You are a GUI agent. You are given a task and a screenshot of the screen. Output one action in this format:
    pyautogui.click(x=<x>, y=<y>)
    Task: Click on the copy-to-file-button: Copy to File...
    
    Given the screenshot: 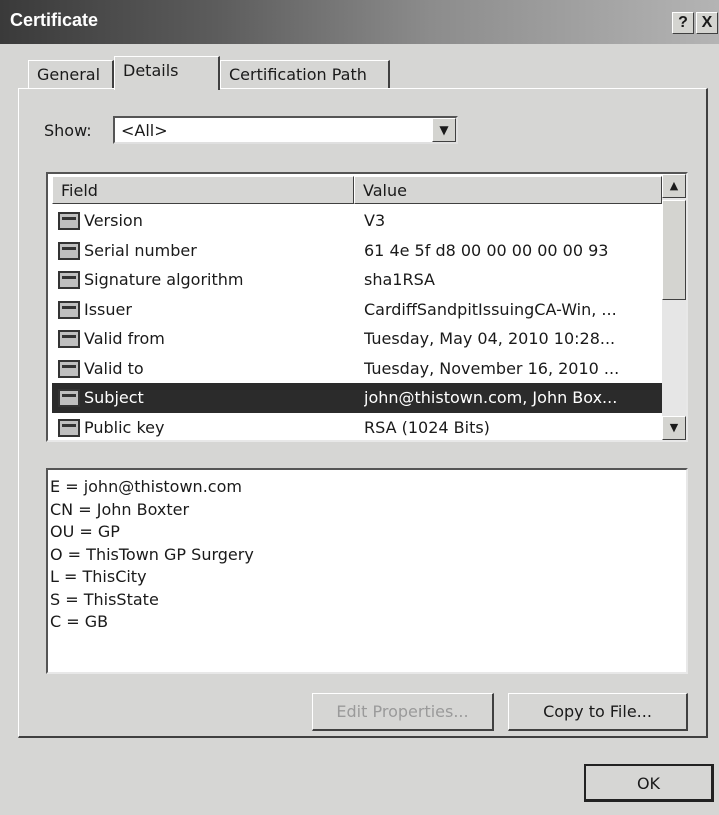 What is the action you would take?
    pyautogui.click(x=598, y=712)
    